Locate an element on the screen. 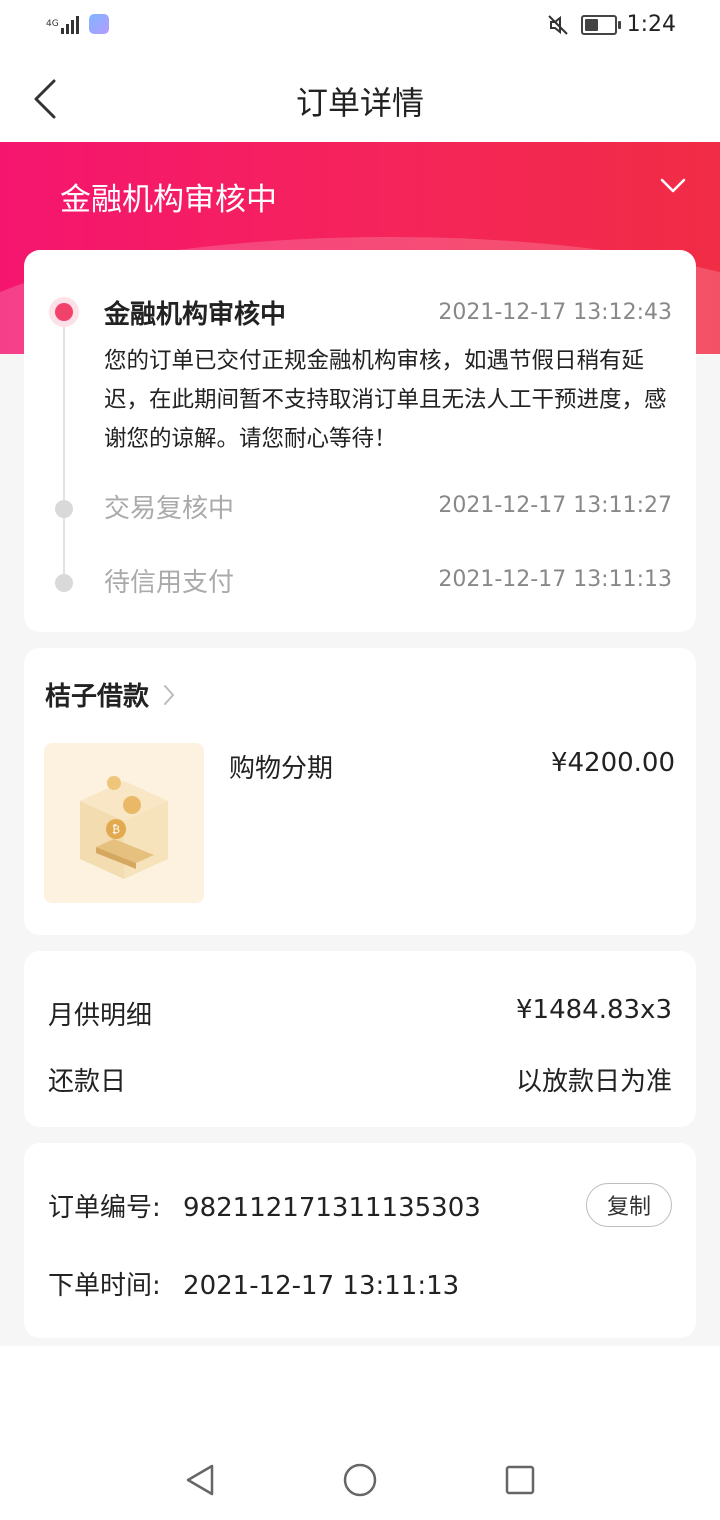  status-left: 4G is located at coordinates (77, 24).